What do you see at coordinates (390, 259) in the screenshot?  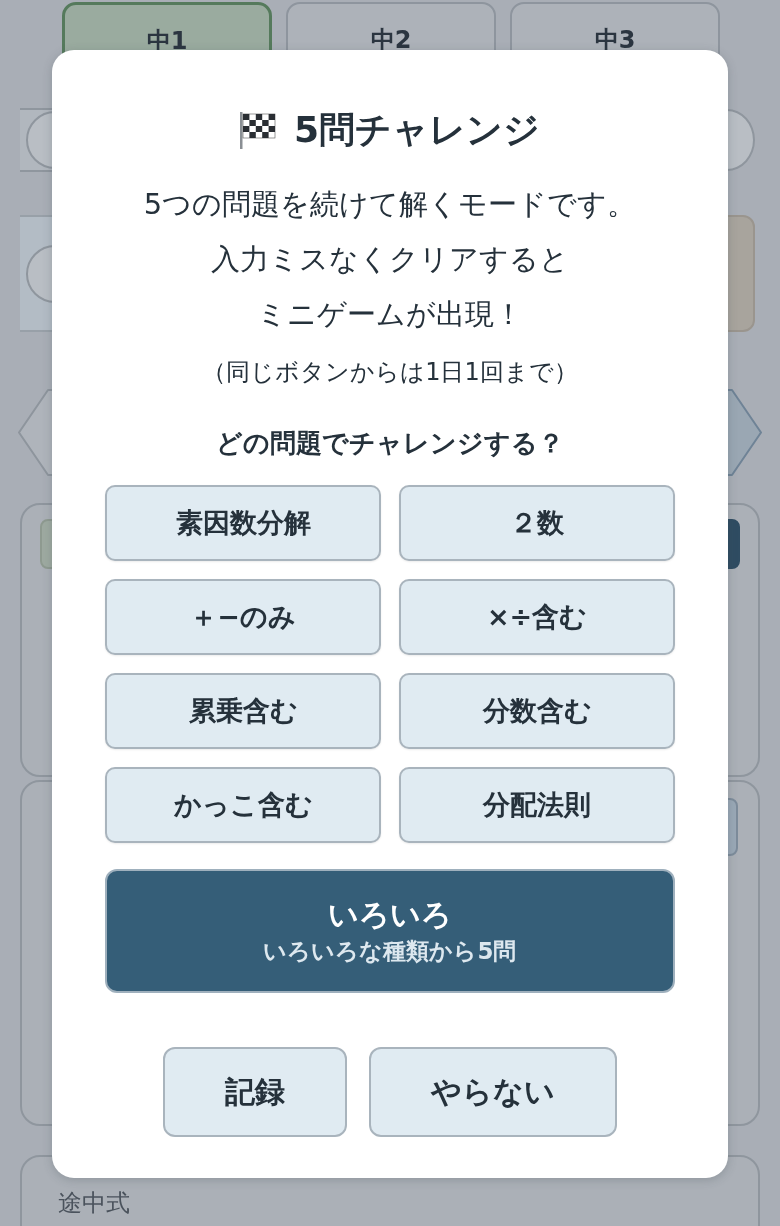 I see `dialog-description: 入力ミスなくクリアすると` at bounding box center [390, 259].